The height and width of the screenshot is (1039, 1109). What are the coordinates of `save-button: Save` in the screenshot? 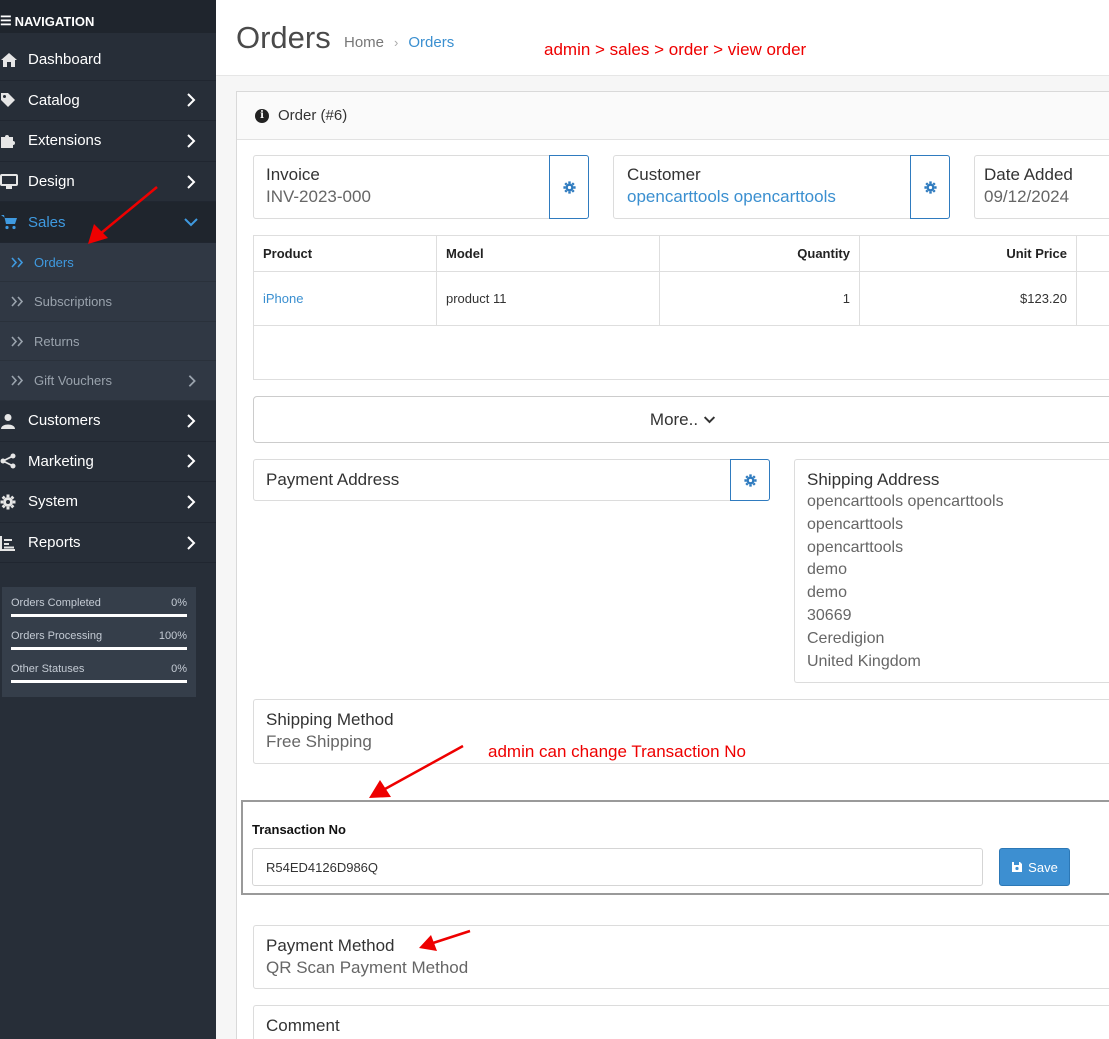 It's located at (1034, 867).